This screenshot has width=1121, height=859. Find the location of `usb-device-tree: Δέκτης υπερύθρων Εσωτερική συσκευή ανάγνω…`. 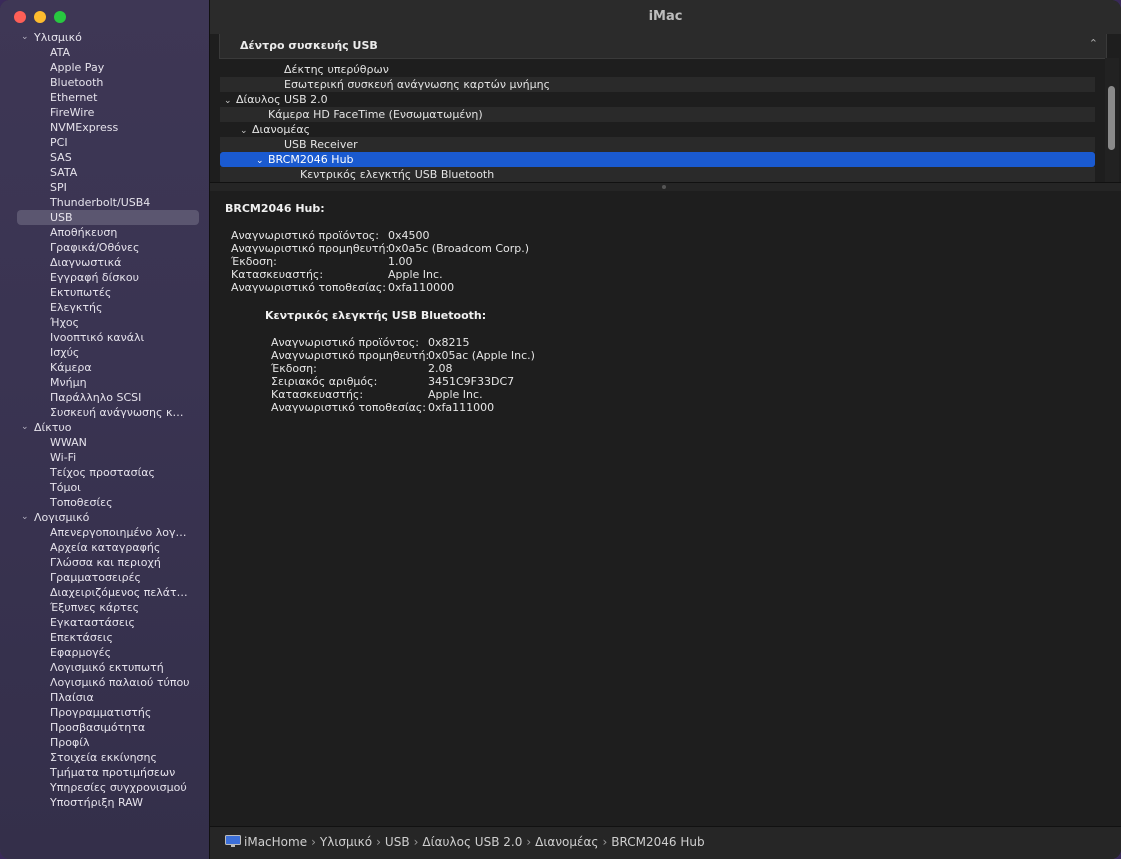

usb-device-tree: Δέκτης υπερύθρων Εσωτερική συσκευή ανάγνω… is located at coordinates (662, 121).